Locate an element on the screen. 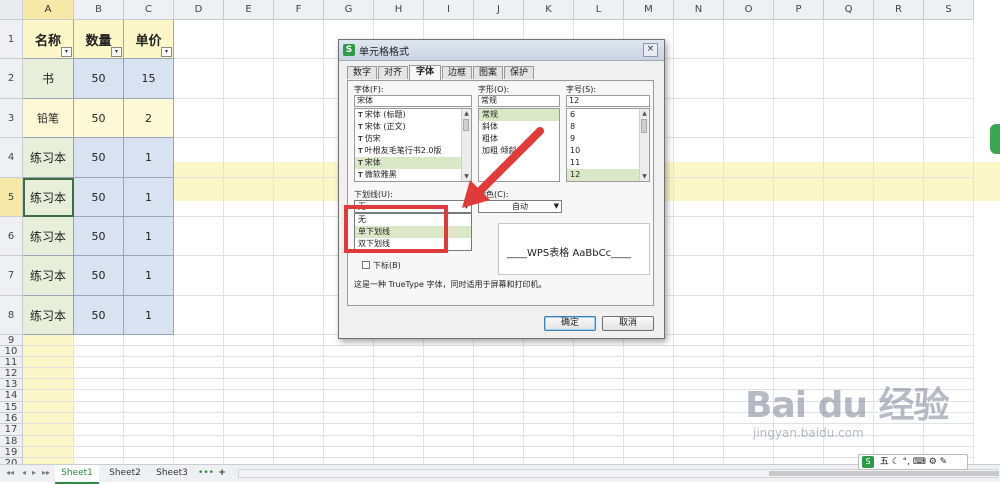  ime-toolbar: S 五 ☾ °, ⌨ ⚙ ✎ is located at coordinates (913, 462).